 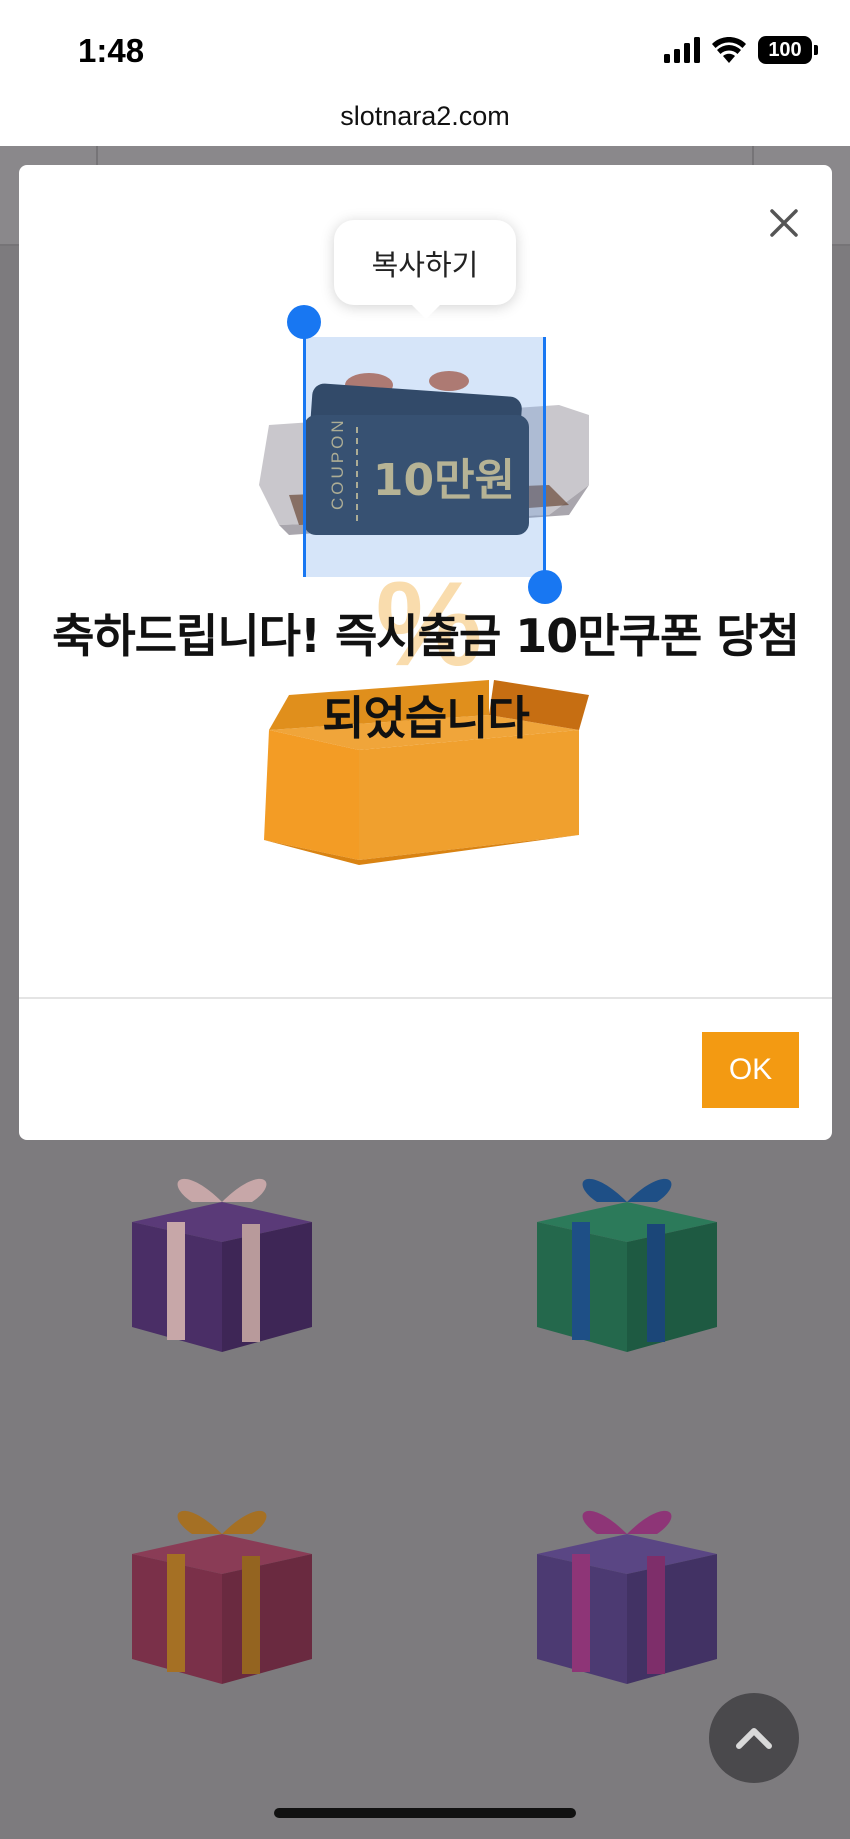 What do you see at coordinates (222, 1262) in the screenshot?
I see `gift-box-purple` at bounding box center [222, 1262].